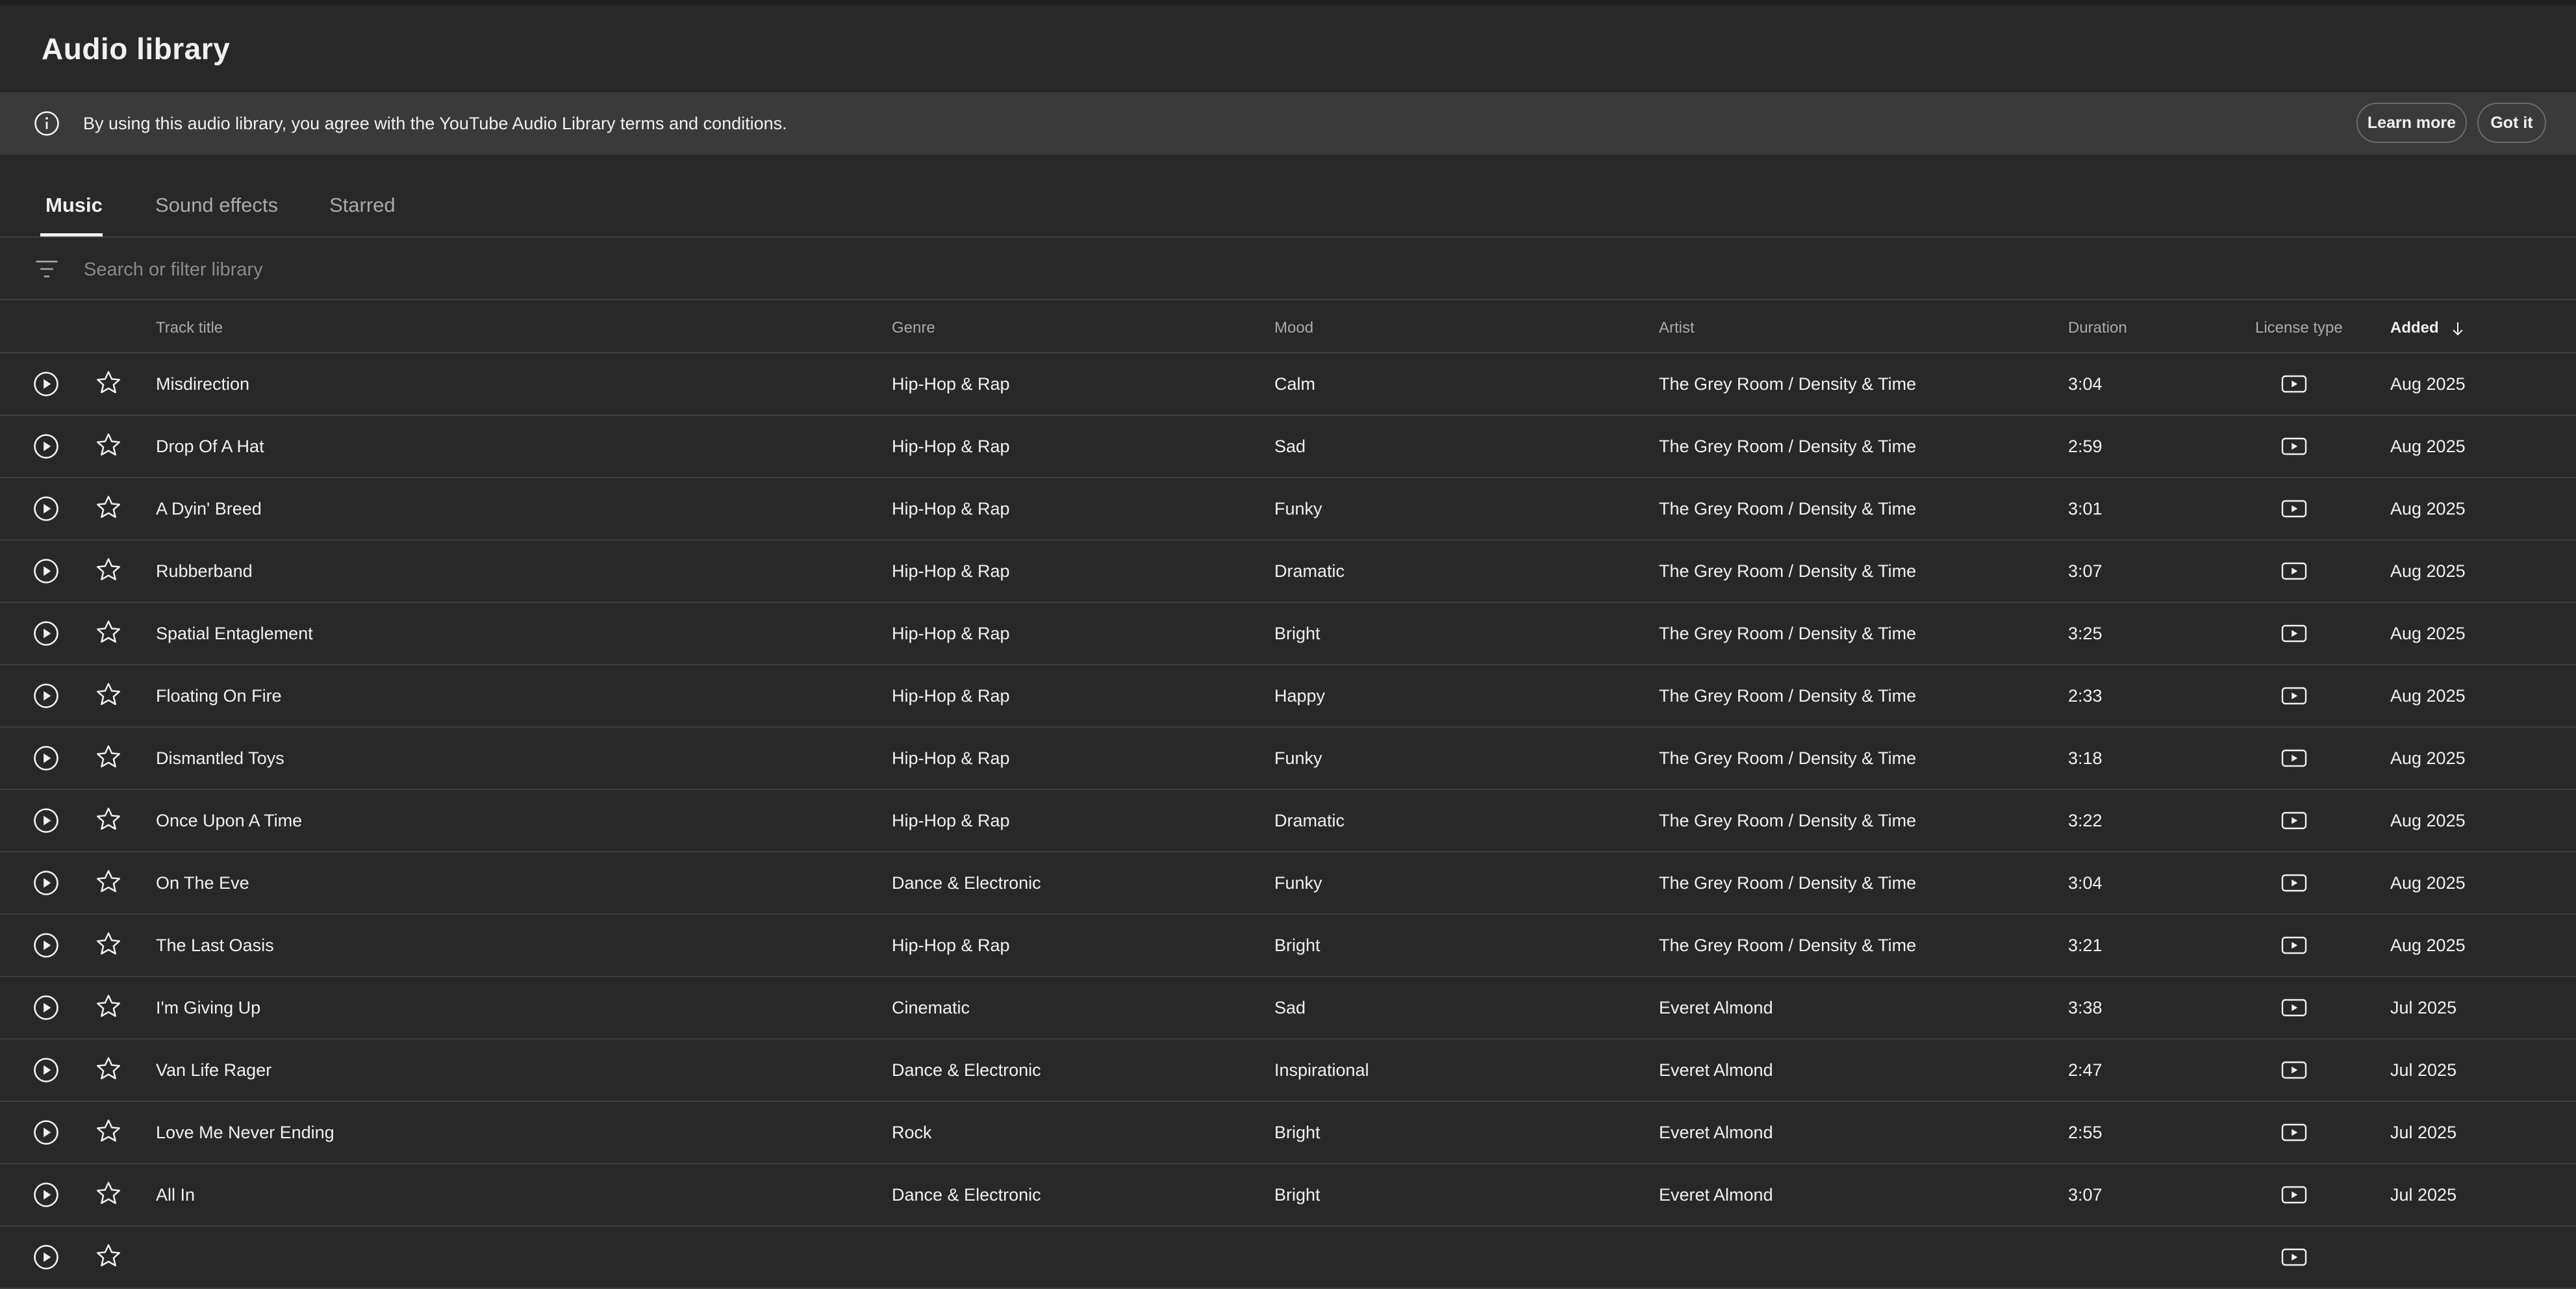 The width and height of the screenshot is (2576, 1289). What do you see at coordinates (362, 216) in the screenshot?
I see `tab-starred: Starred` at bounding box center [362, 216].